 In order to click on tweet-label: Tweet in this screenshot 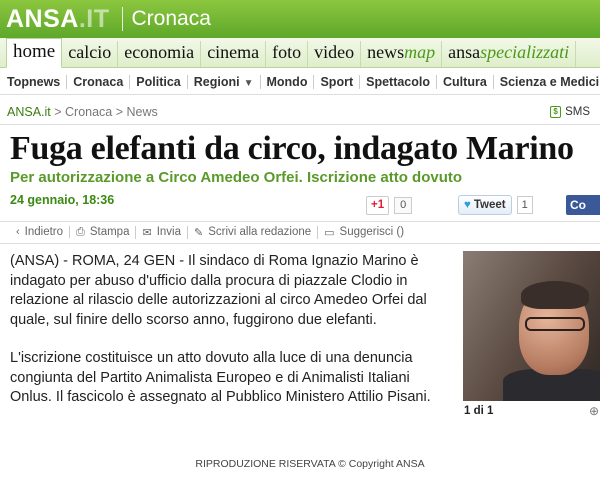, I will do `click(489, 205)`.